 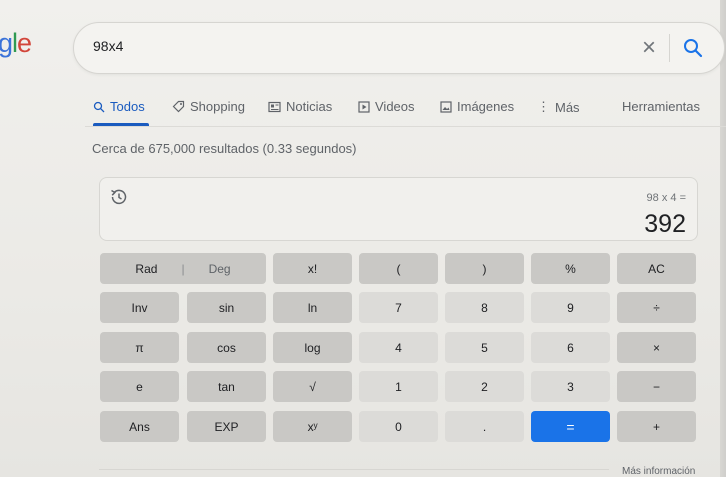 I want to click on digit-9-key: 9, so click(x=570, y=307).